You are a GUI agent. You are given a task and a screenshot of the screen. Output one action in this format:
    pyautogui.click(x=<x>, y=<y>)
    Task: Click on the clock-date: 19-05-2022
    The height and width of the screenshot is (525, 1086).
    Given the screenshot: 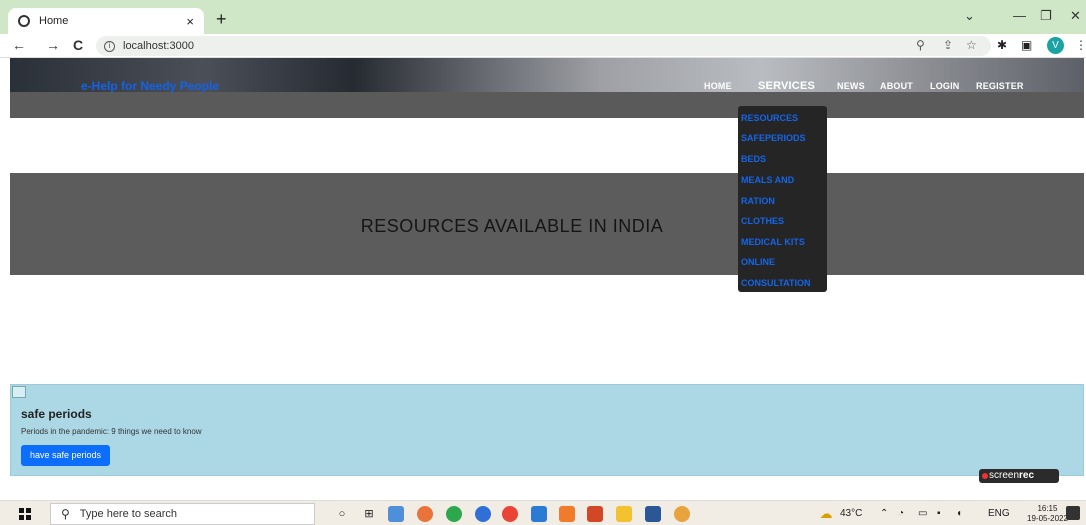 What is the action you would take?
    pyautogui.click(x=1047, y=518)
    